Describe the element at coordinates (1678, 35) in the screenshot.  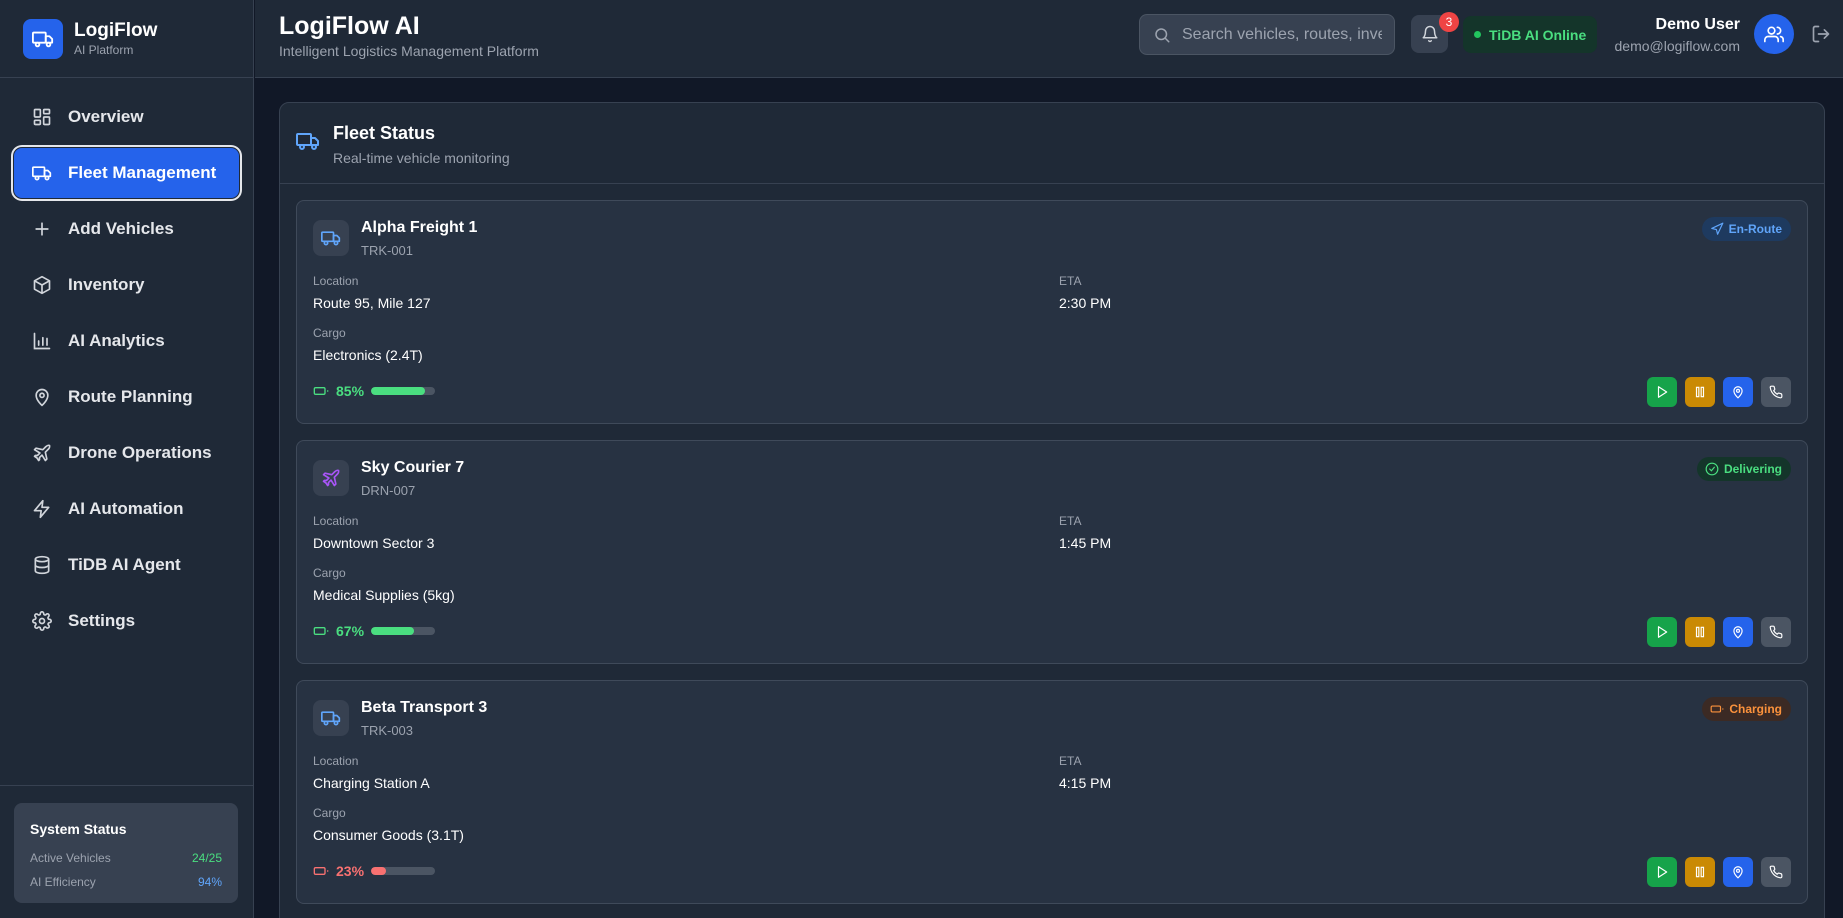
I see `user-info: Demo User demo@logiflow.com` at that location.